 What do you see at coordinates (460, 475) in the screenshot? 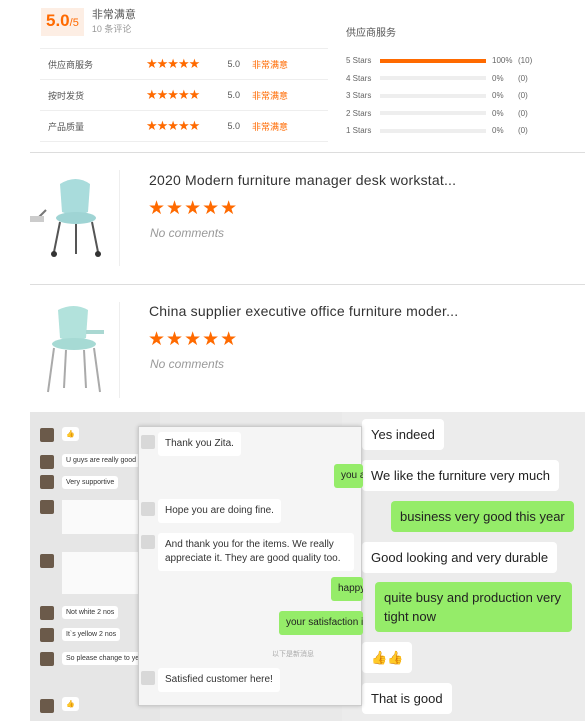
I see `chat-message: We like the furniture very much` at bounding box center [460, 475].